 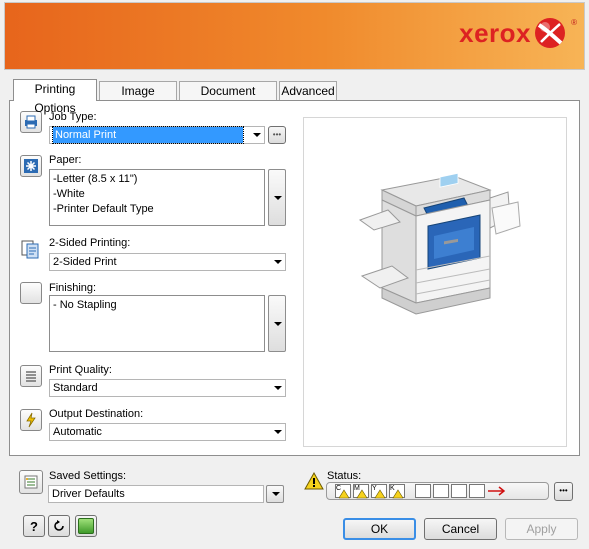 What do you see at coordinates (85, 262) in the screenshot?
I see `two-sided-value: 2-Sided Print` at bounding box center [85, 262].